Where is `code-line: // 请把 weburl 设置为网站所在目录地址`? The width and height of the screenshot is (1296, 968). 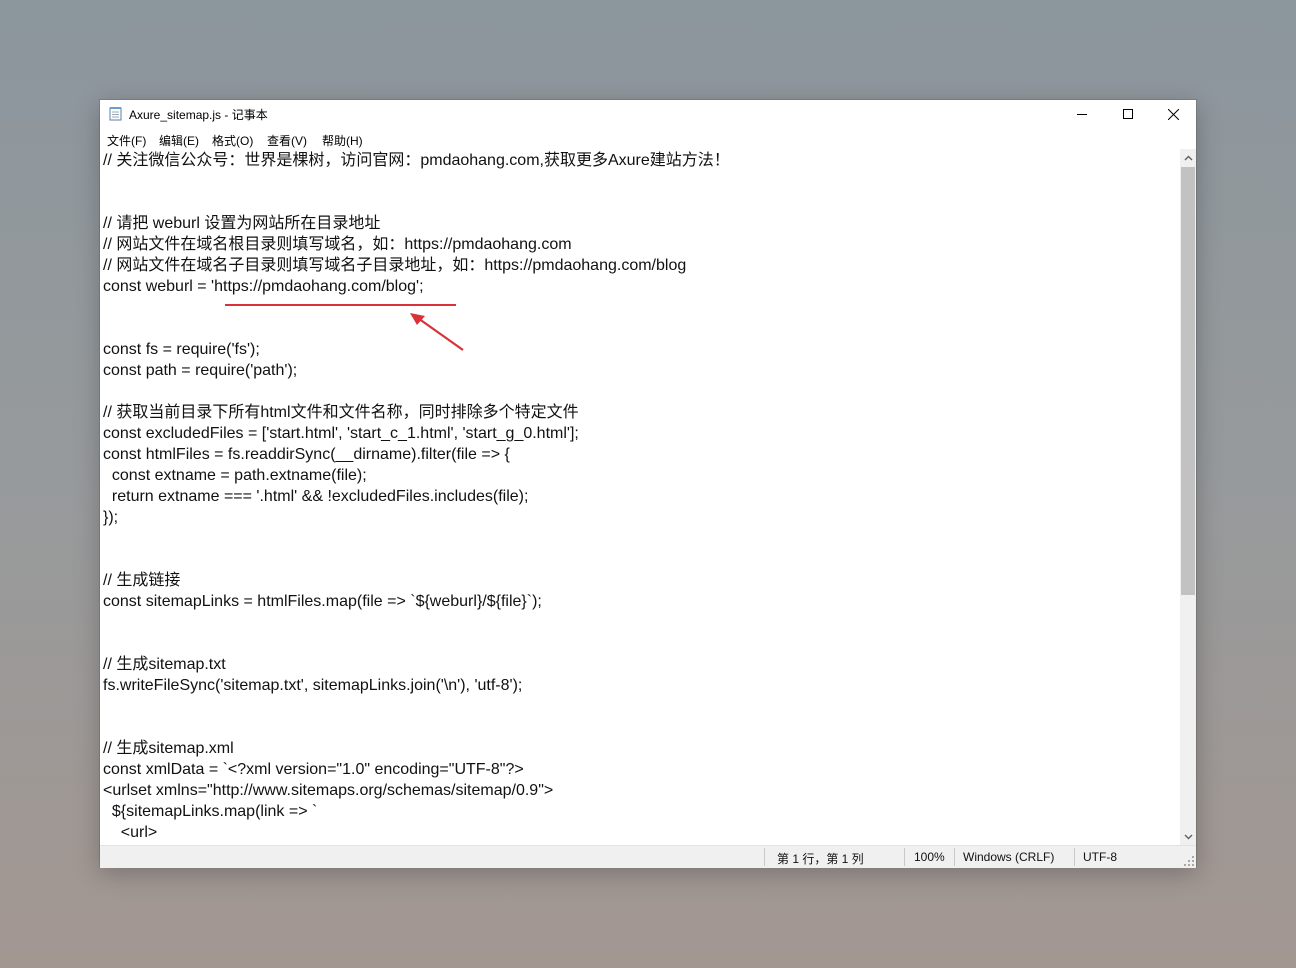 code-line: // 请把 weburl 设置为网站所在目录地址 is located at coordinates (242, 223).